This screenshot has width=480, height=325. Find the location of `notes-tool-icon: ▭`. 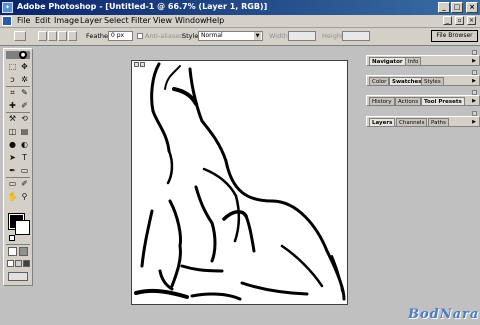

notes-tool-icon: ▭ is located at coordinates (12, 183).